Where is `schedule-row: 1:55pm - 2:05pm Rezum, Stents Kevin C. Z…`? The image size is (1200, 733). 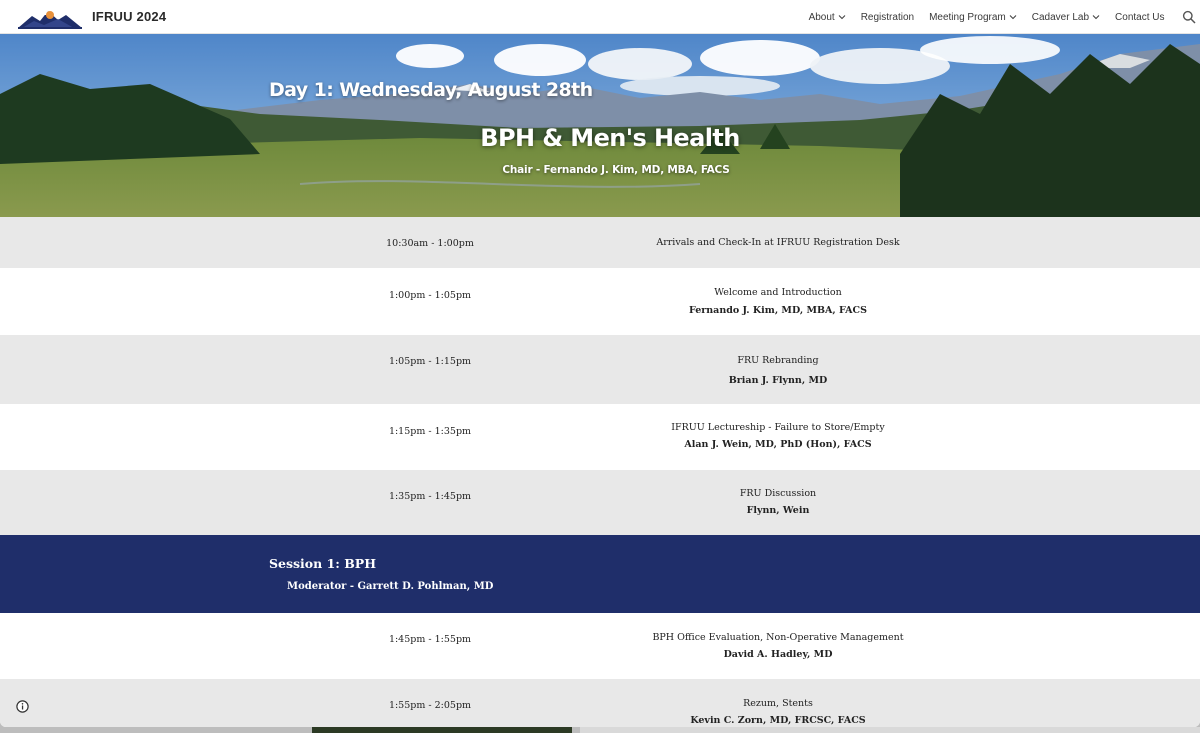
schedule-row: 1:55pm - 2:05pm Rezum, Stents Kevin C. Z… is located at coordinates (600, 703).